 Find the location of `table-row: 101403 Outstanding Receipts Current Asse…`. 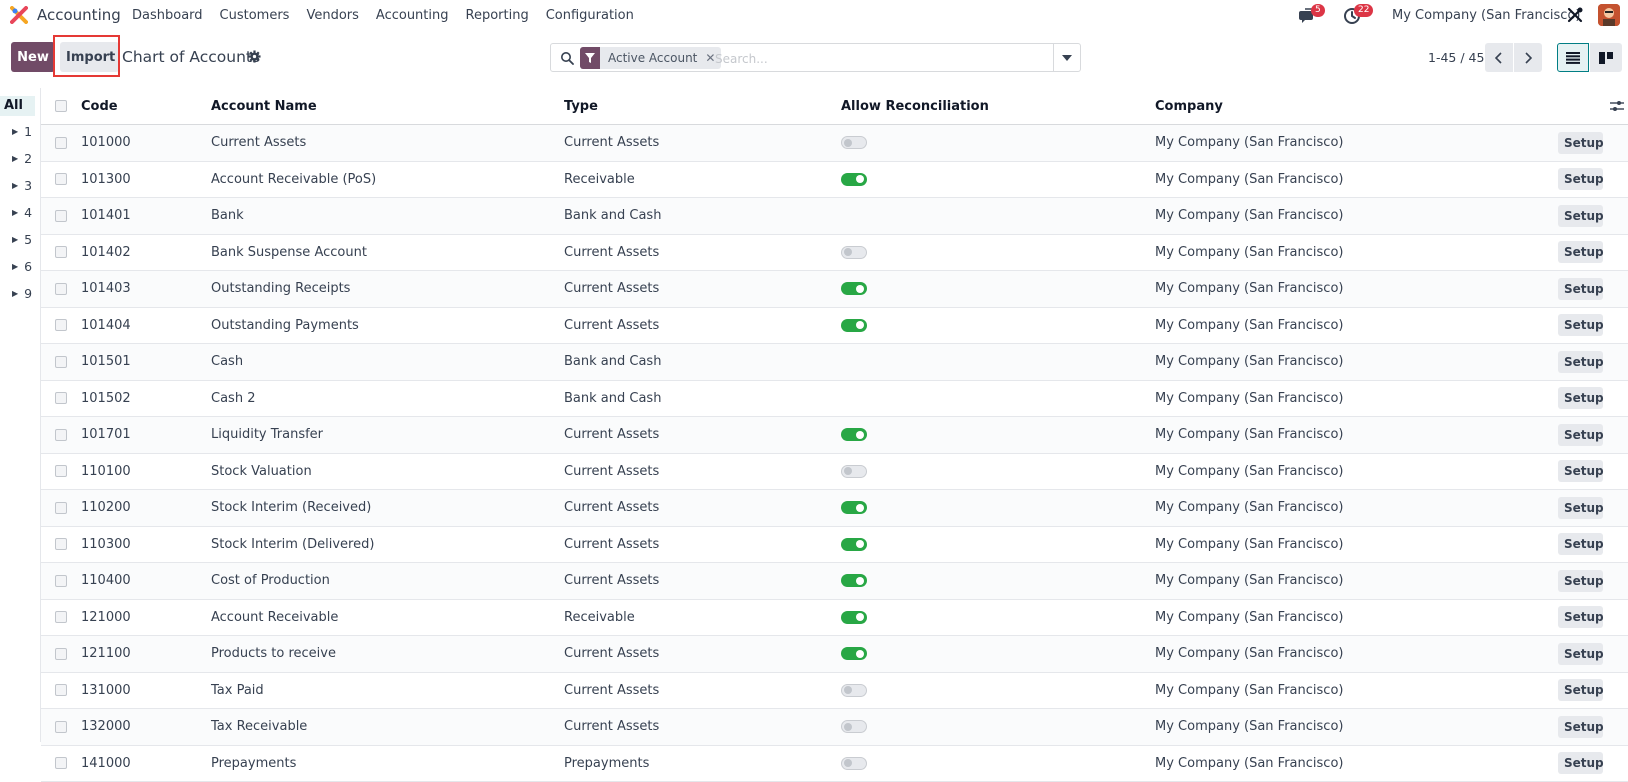

table-row: 101403 Outstanding Receipts Current Asse… is located at coordinates (834, 289).